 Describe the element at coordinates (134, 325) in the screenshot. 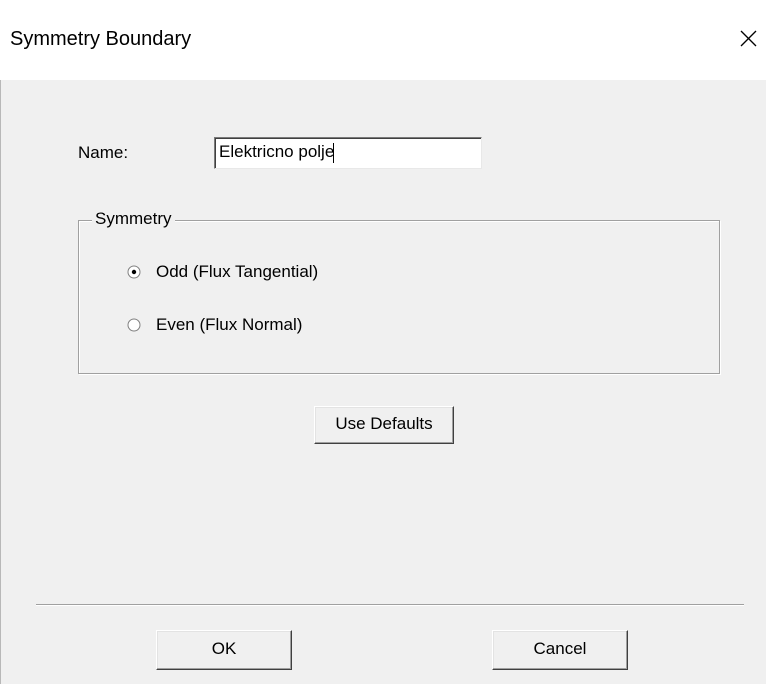

I see `radio-unselected-icon` at that location.